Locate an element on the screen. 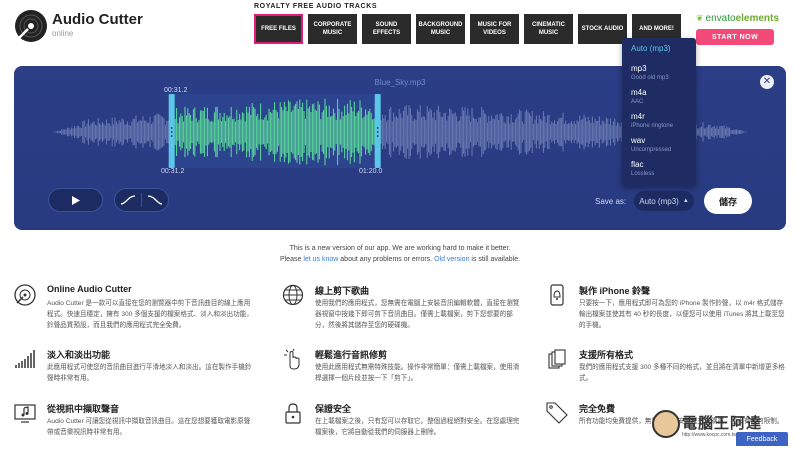 The image size is (800, 450). envato-brand: envato is located at coordinates (720, 18).